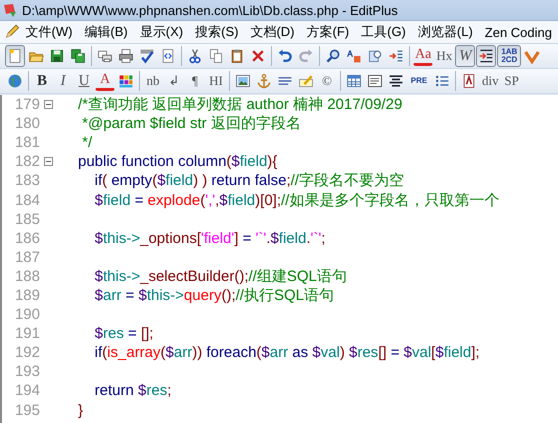 Image resolution: width=558 pixels, height=423 pixels. Describe the element at coordinates (84, 81) in the screenshot. I see `toolbar-button: U` at that location.